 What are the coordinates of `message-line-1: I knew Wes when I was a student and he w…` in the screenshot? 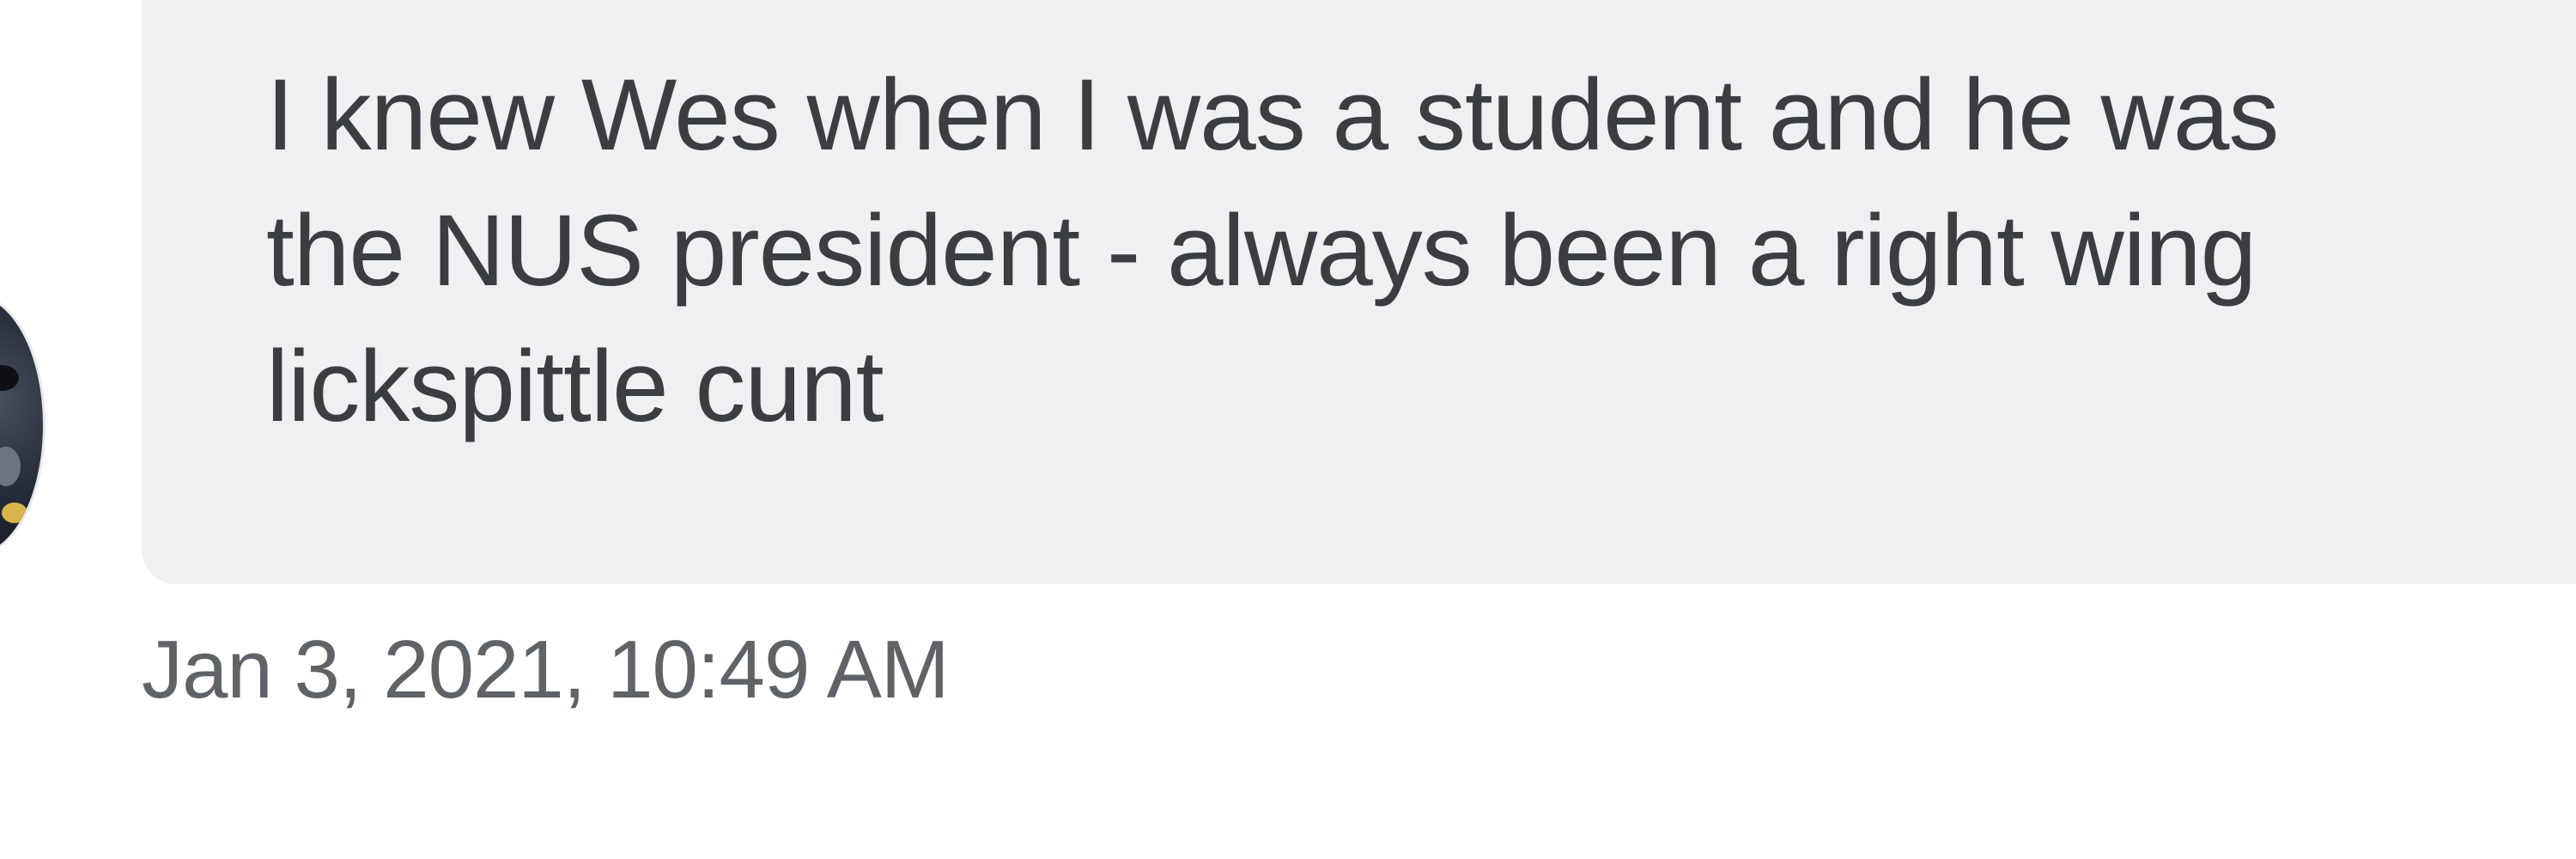 It's located at (1272, 115).